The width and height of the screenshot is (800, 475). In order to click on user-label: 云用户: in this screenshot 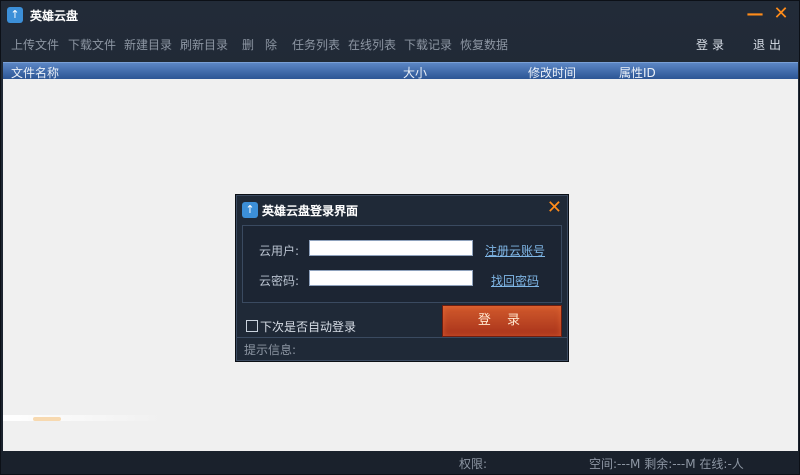, I will do `click(279, 251)`.